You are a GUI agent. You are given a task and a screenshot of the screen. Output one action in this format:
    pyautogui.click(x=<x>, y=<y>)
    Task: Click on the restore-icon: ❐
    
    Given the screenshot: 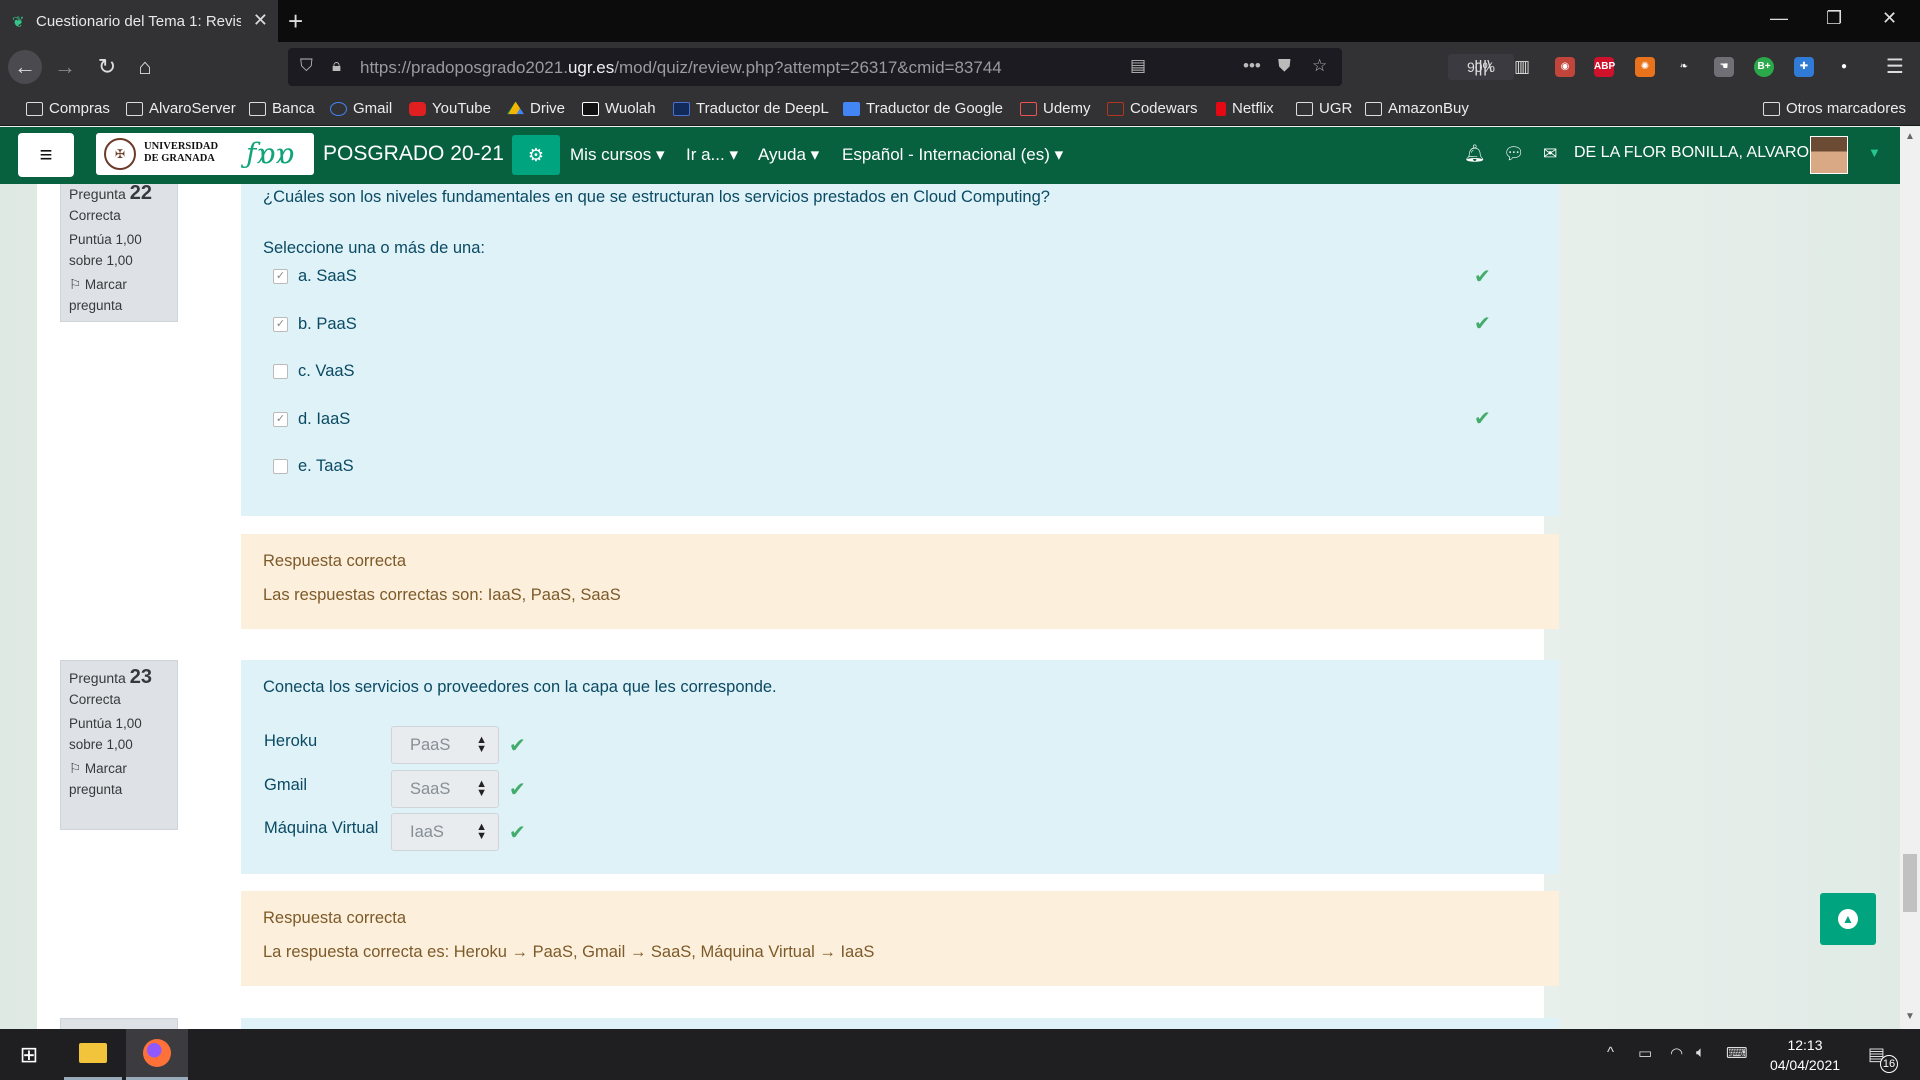 What is the action you would take?
    pyautogui.click(x=1834, y=18)
    